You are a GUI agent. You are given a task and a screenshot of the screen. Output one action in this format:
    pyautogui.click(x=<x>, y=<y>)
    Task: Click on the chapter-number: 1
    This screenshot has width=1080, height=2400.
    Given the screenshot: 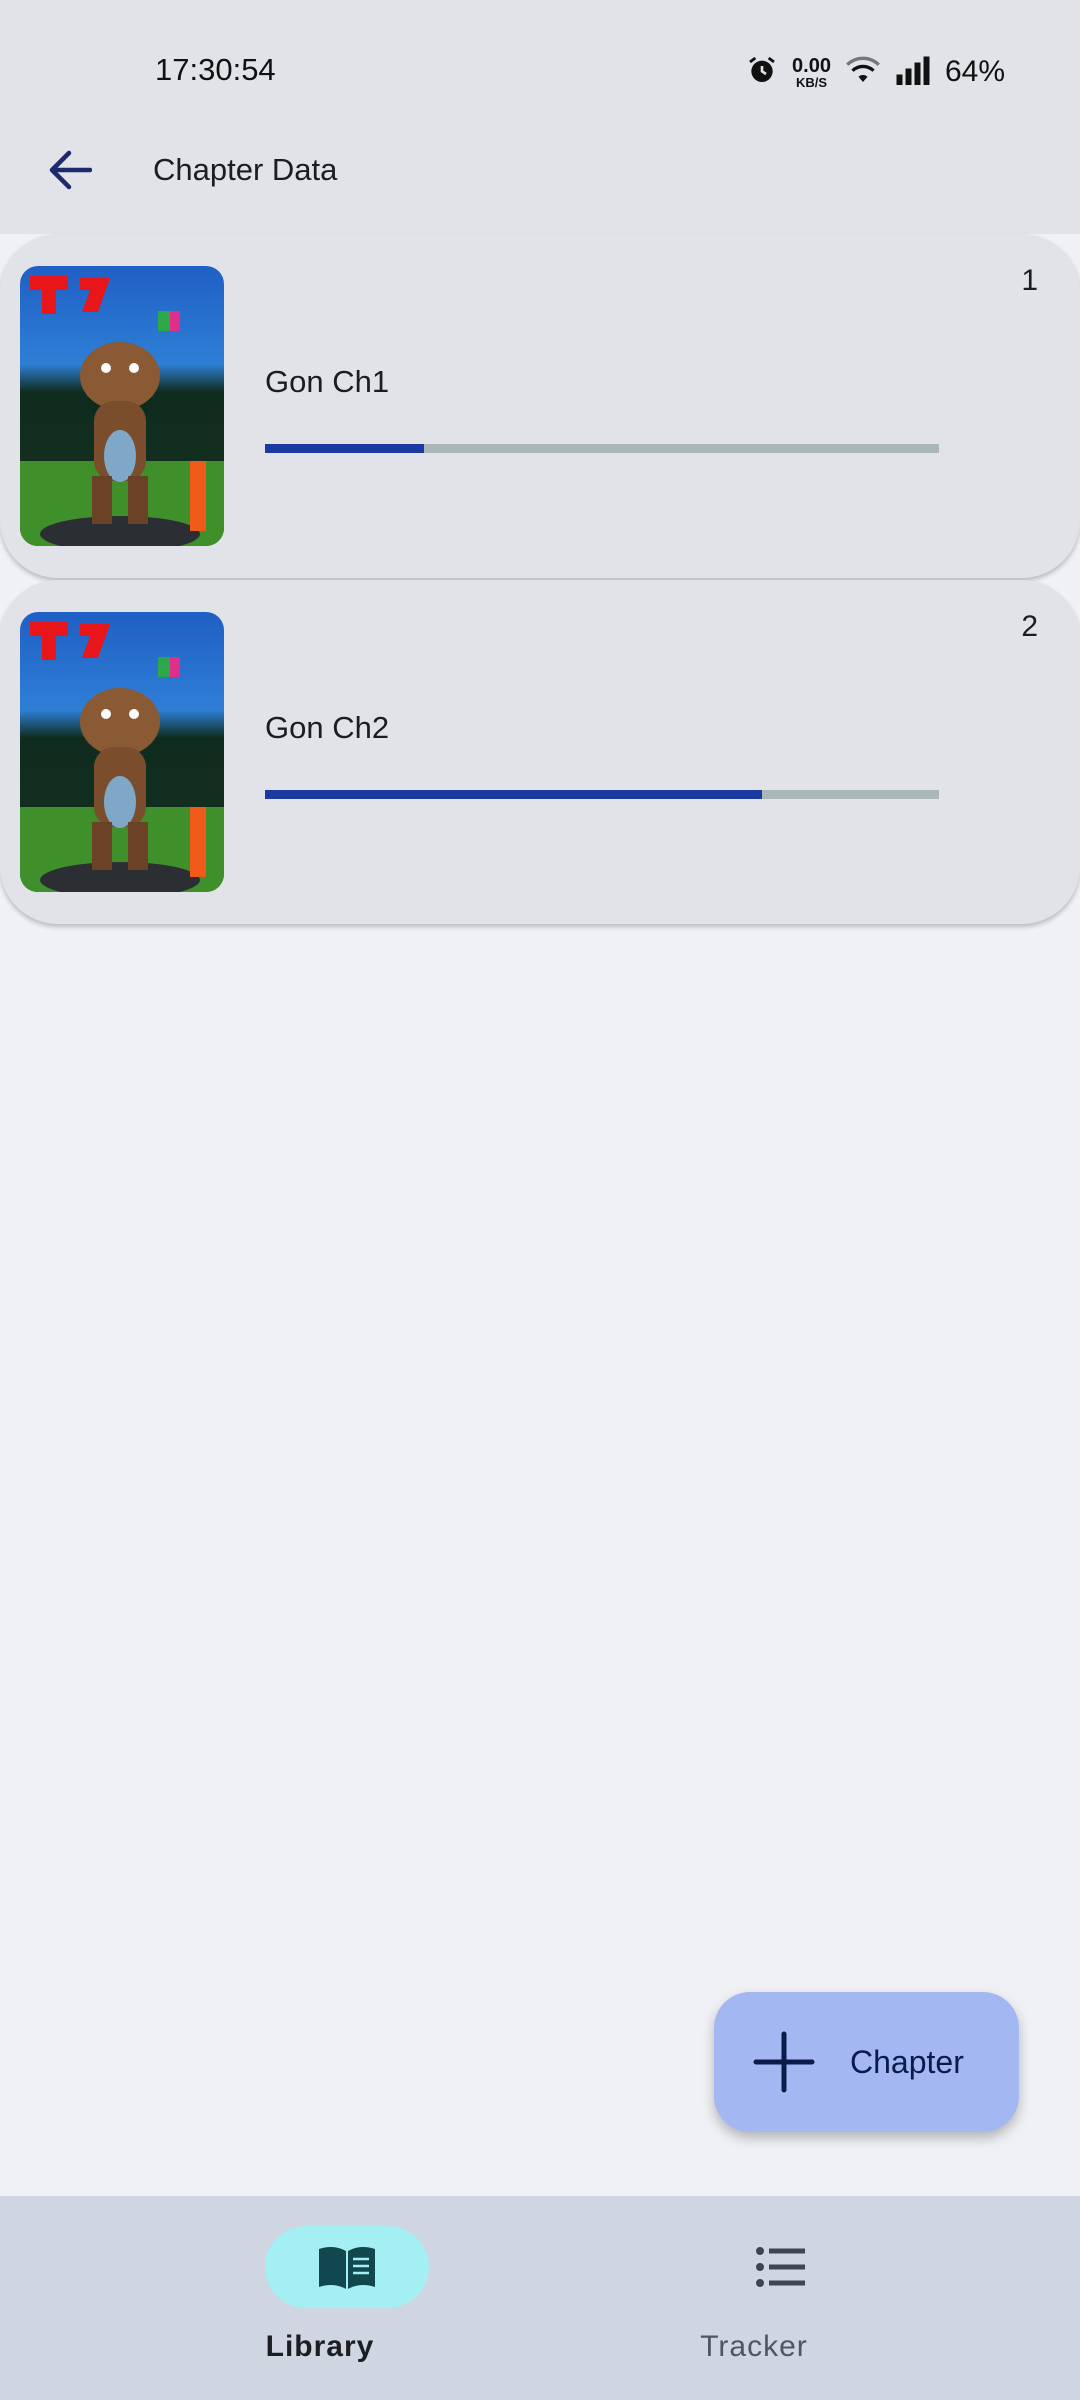 What is the action you would take?
    pyautogui.click(x=1029, y=280)
    